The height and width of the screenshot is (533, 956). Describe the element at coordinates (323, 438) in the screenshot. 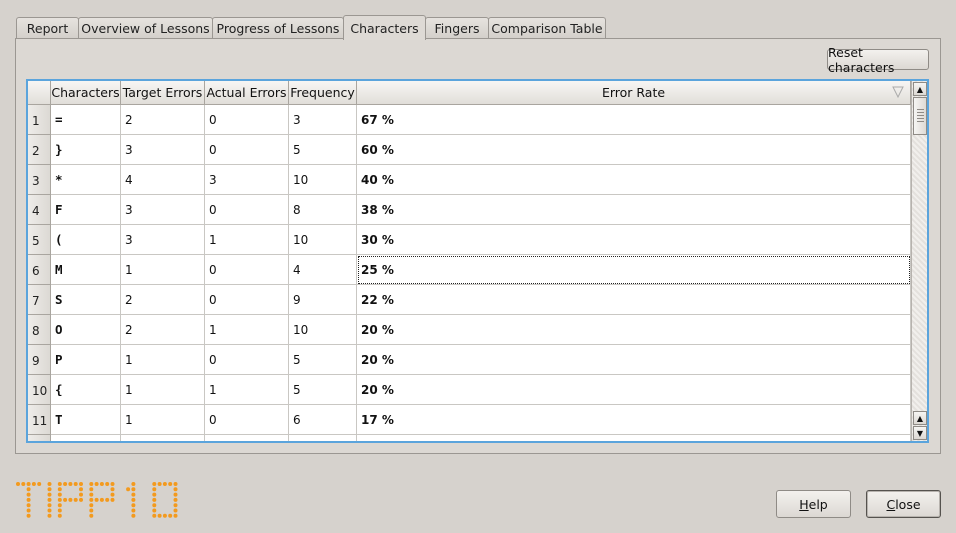

I see `cell-frequency` at that location.